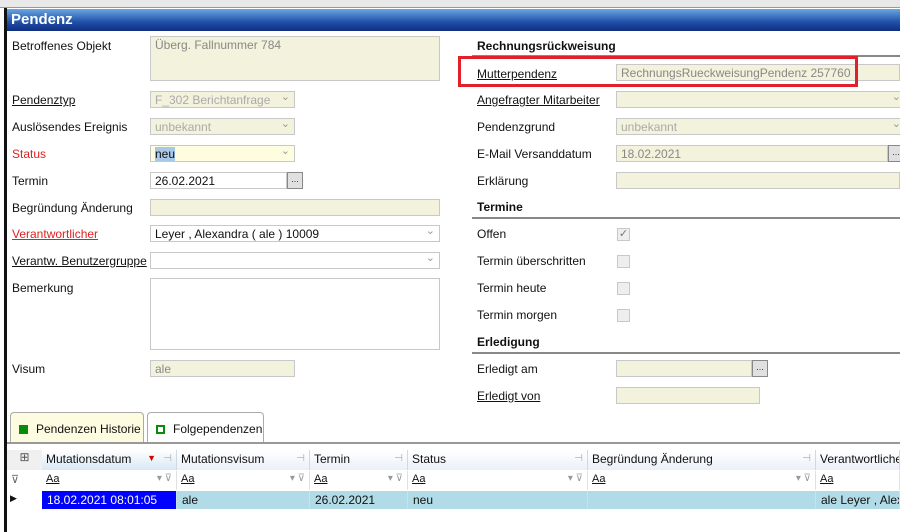  Describe the element at coordinates (531, 261) in the screenshot. I see `label-termin-ueberschritten: Termin überschritten` at that location.